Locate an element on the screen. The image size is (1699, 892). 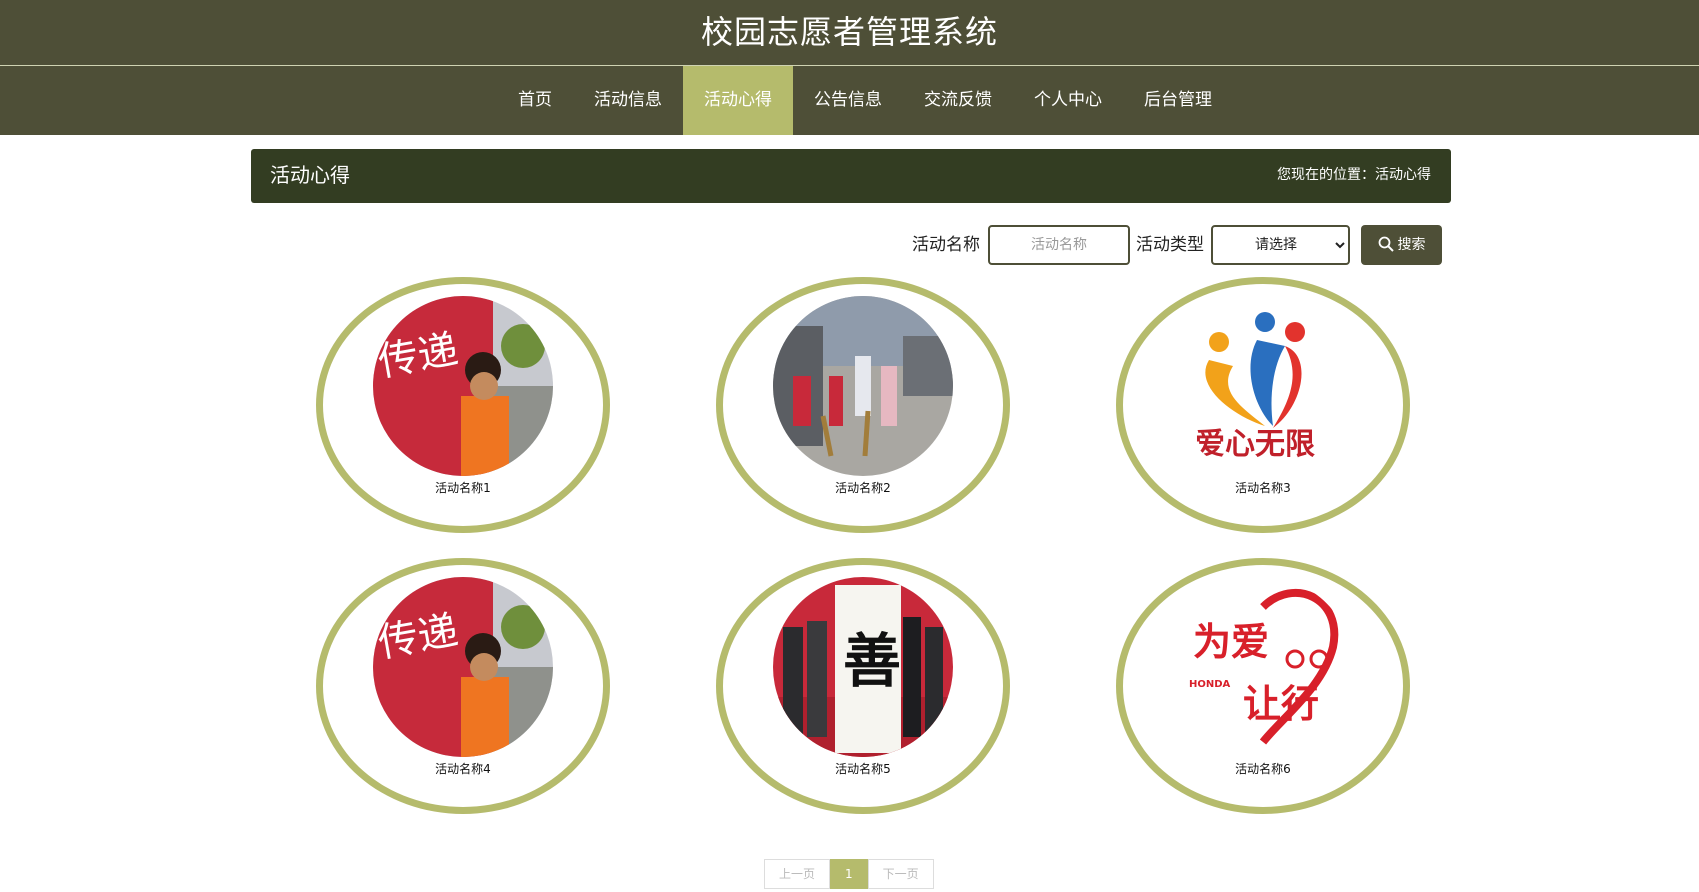
svg-text: 善 is located at coordinates (872, 661).